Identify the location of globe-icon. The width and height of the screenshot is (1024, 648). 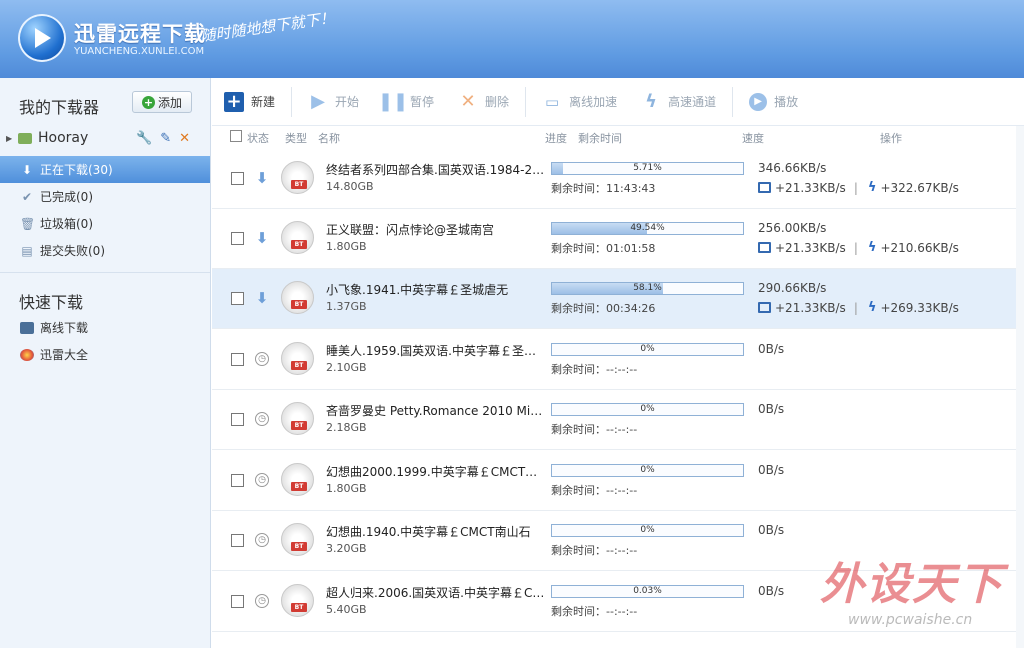
(27, 354).